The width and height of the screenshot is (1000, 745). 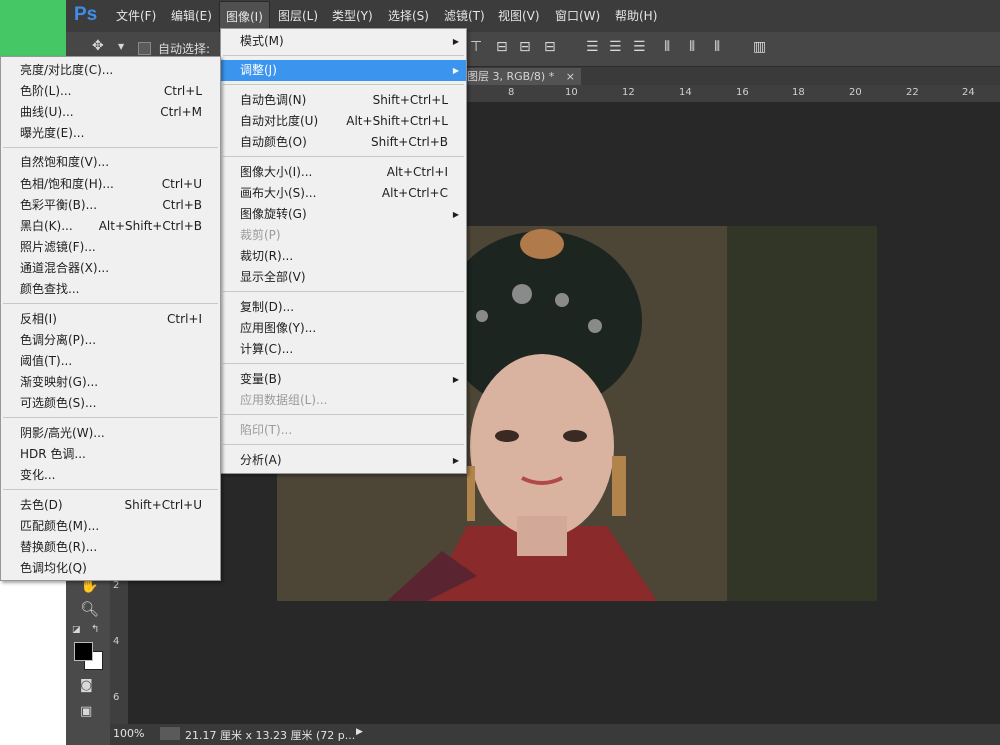 I want to click on menu-item-reveal-all: 显示全部(V), so click(x=343, y=277).